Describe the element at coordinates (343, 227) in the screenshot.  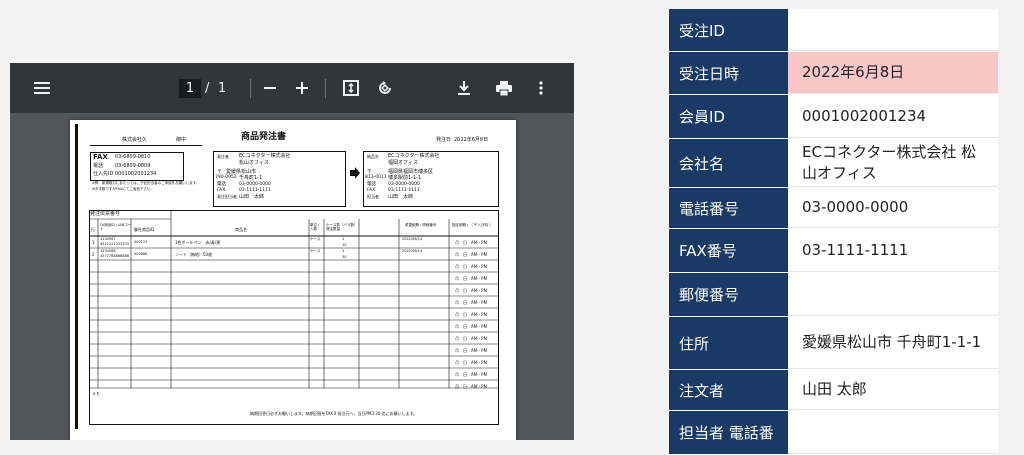
I see `col-qty: ケース数（バラ数） / 発注数量` at that location.